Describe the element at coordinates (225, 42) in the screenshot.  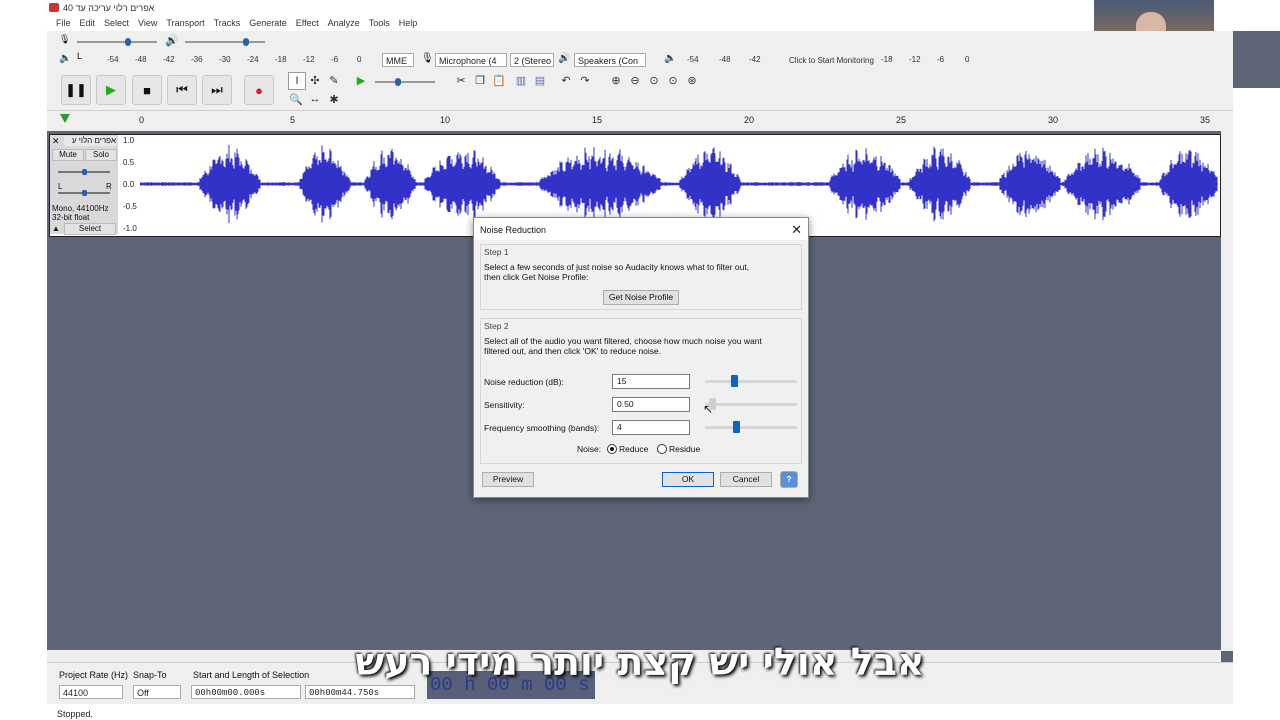
I see `playback-volume-slider` at that location.